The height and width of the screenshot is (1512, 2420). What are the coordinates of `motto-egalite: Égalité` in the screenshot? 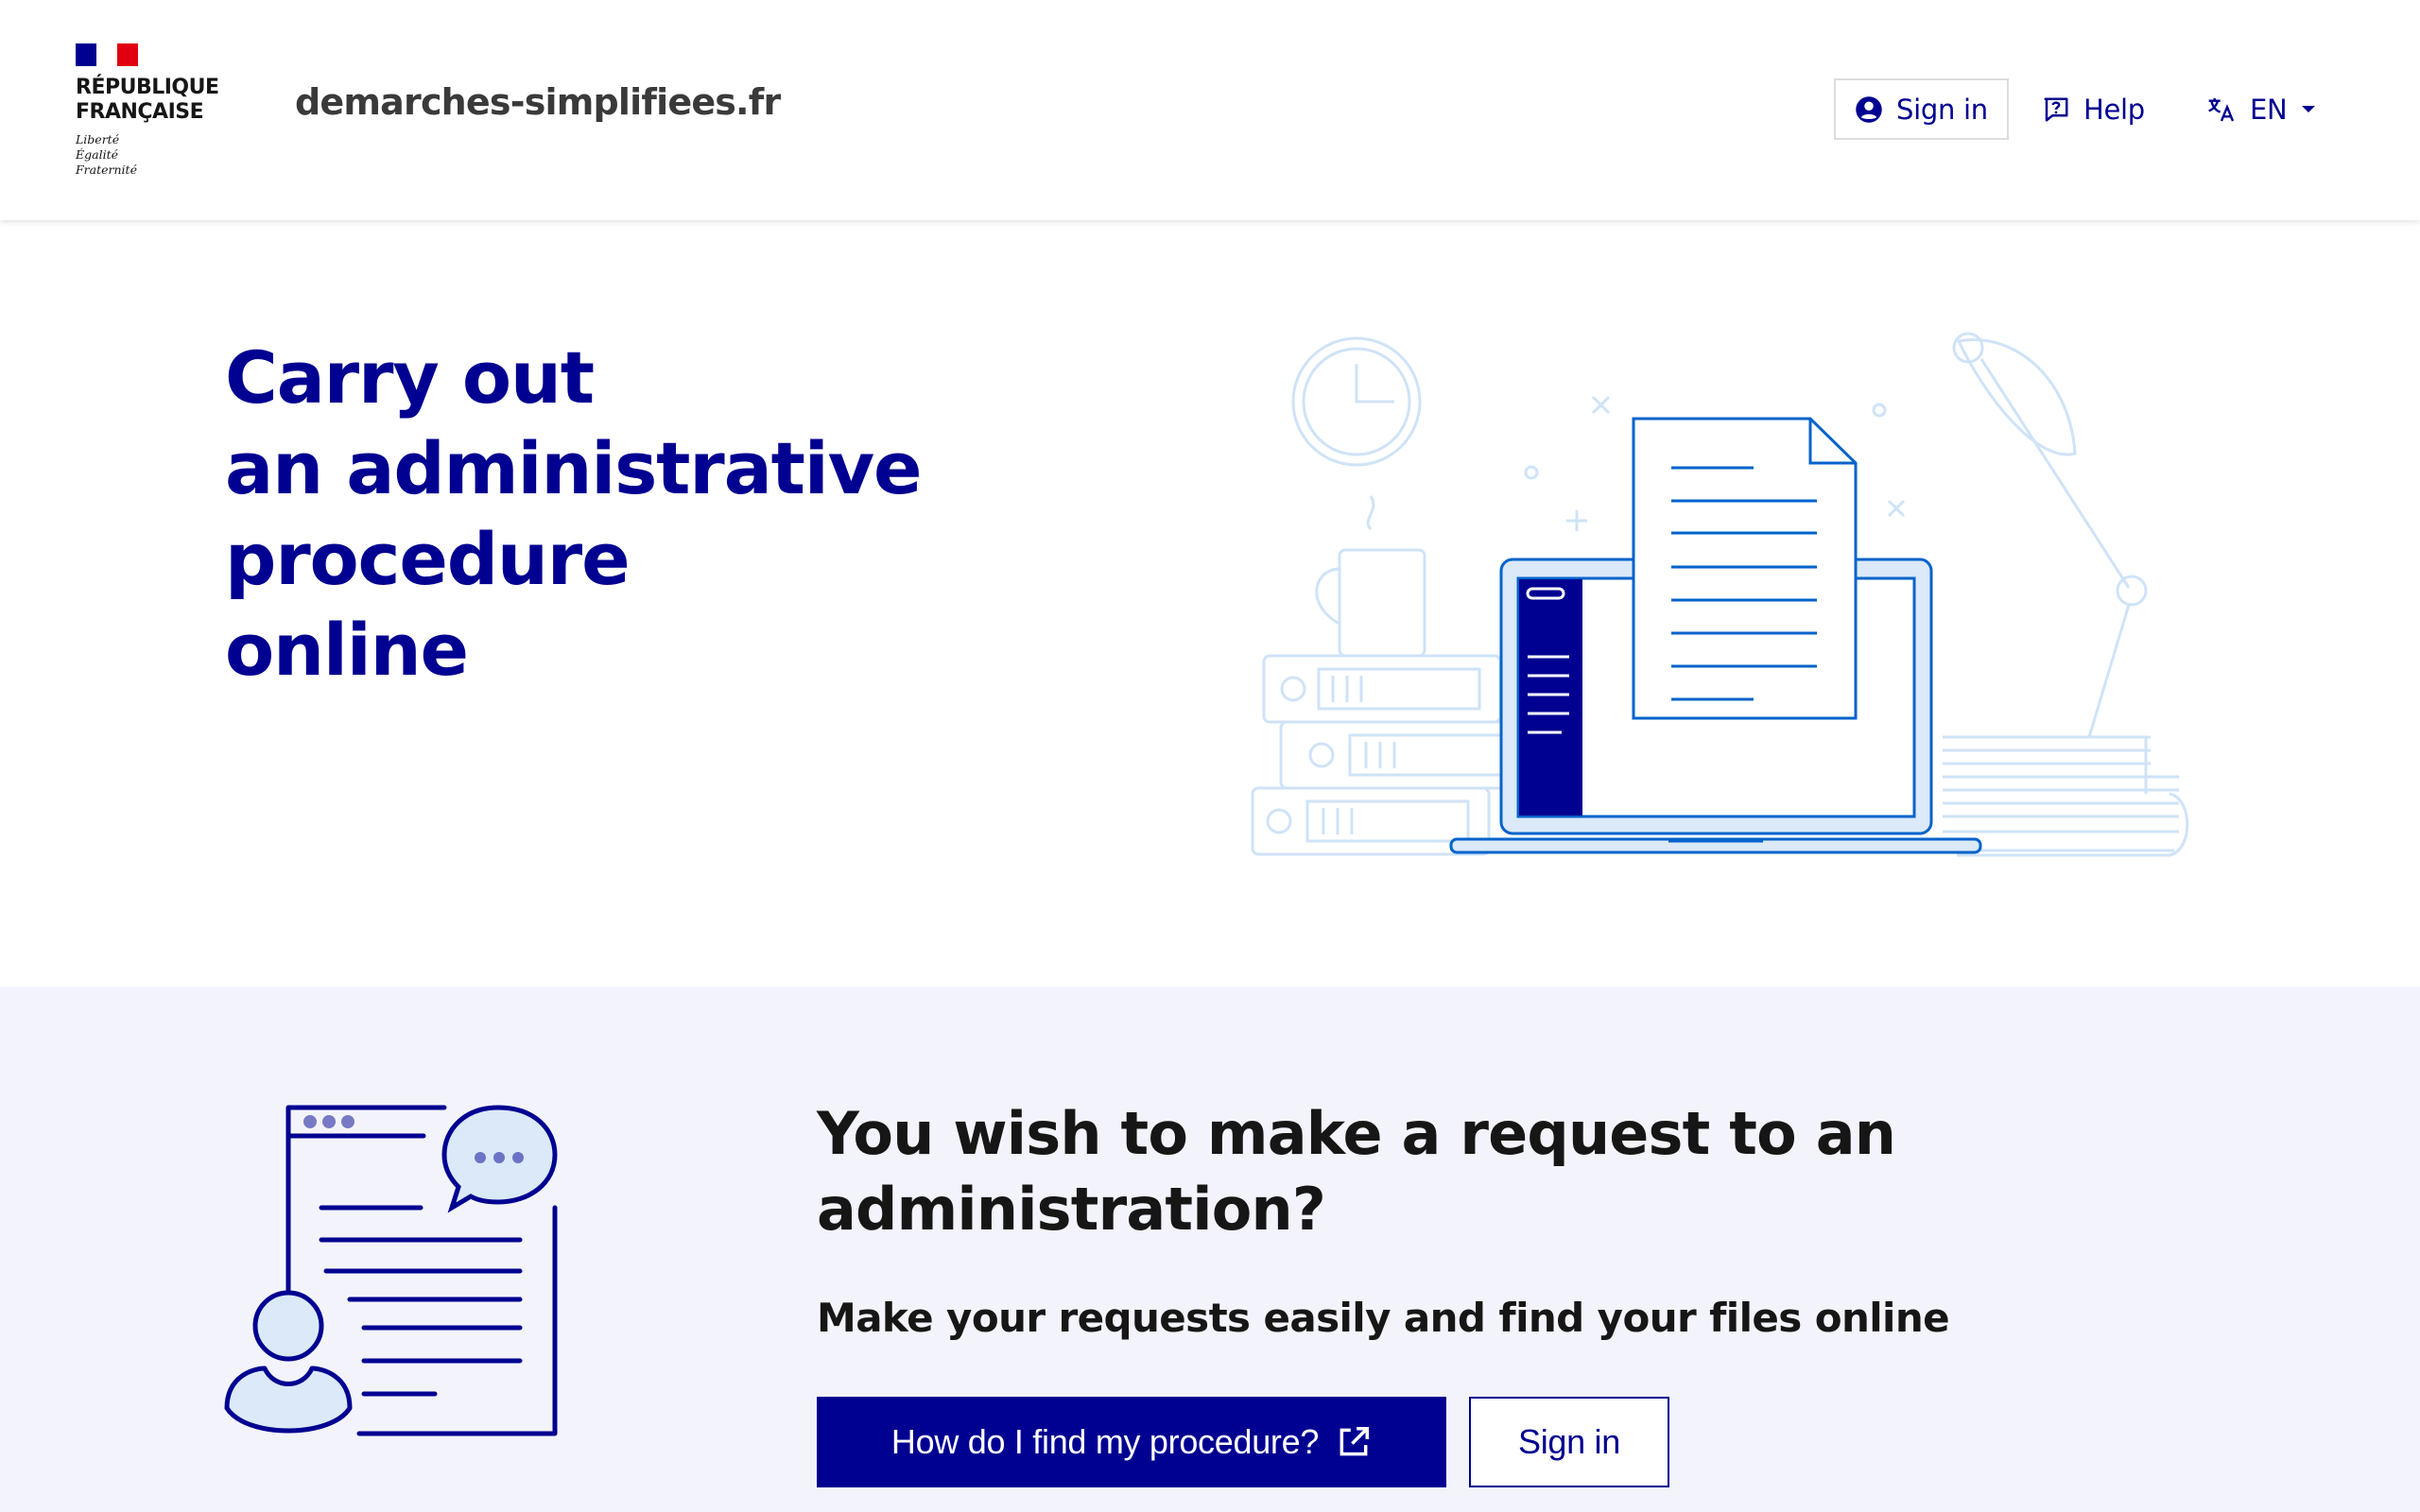 It's located at (97, 154).